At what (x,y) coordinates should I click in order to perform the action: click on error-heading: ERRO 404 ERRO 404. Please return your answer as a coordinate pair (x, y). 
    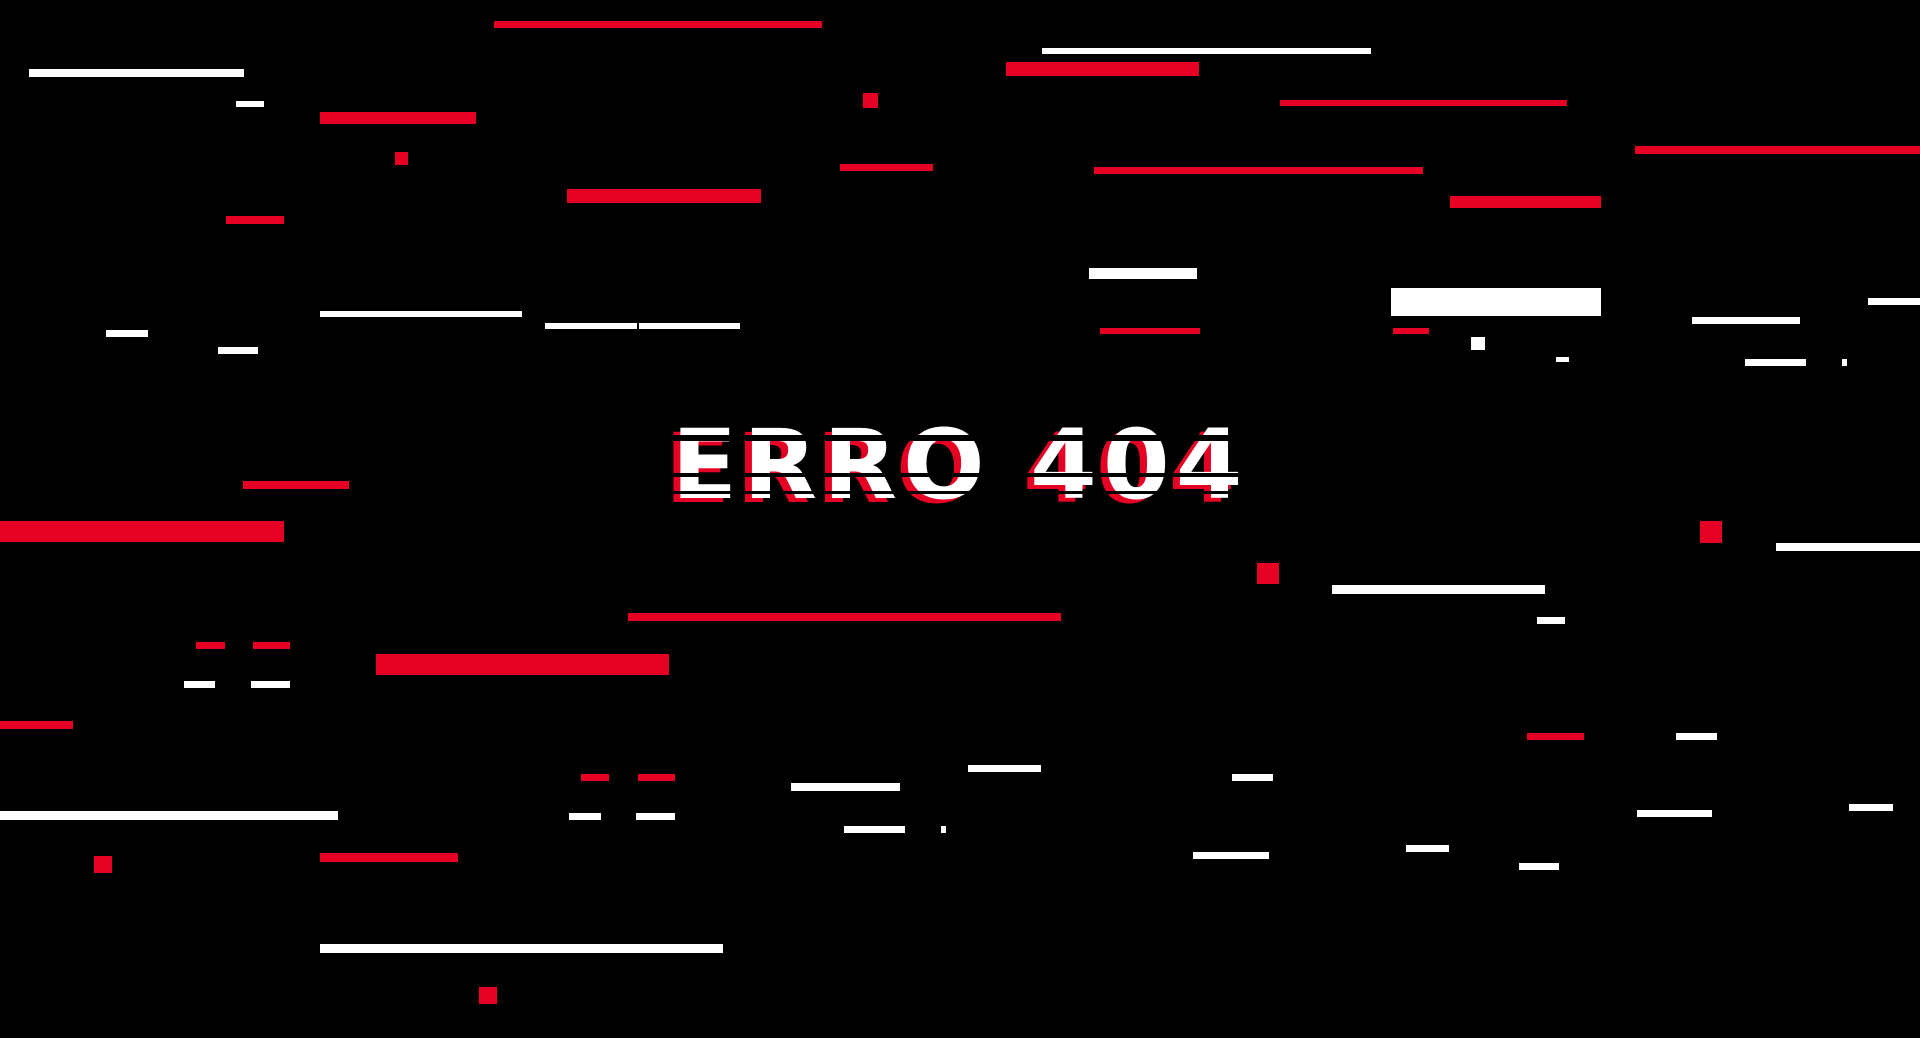
    Looking at the image, I should click on (960, 465).